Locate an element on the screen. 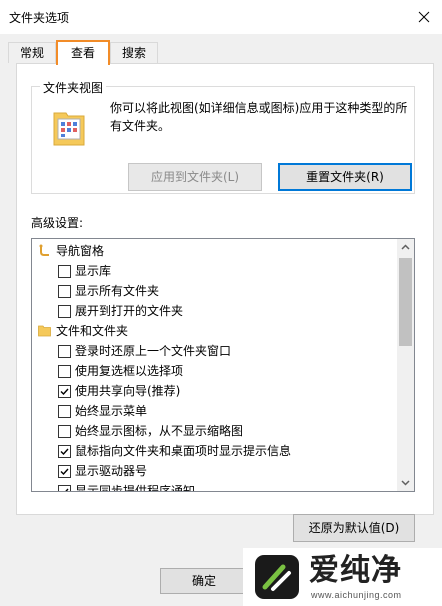 Image resolution: width=442 pixels, height=606 pixels. folder-views-description: 你可以将此视图(如详细信息或图标)应用于这种类型的所有文件夹。 is located at coordinates (259, 117).